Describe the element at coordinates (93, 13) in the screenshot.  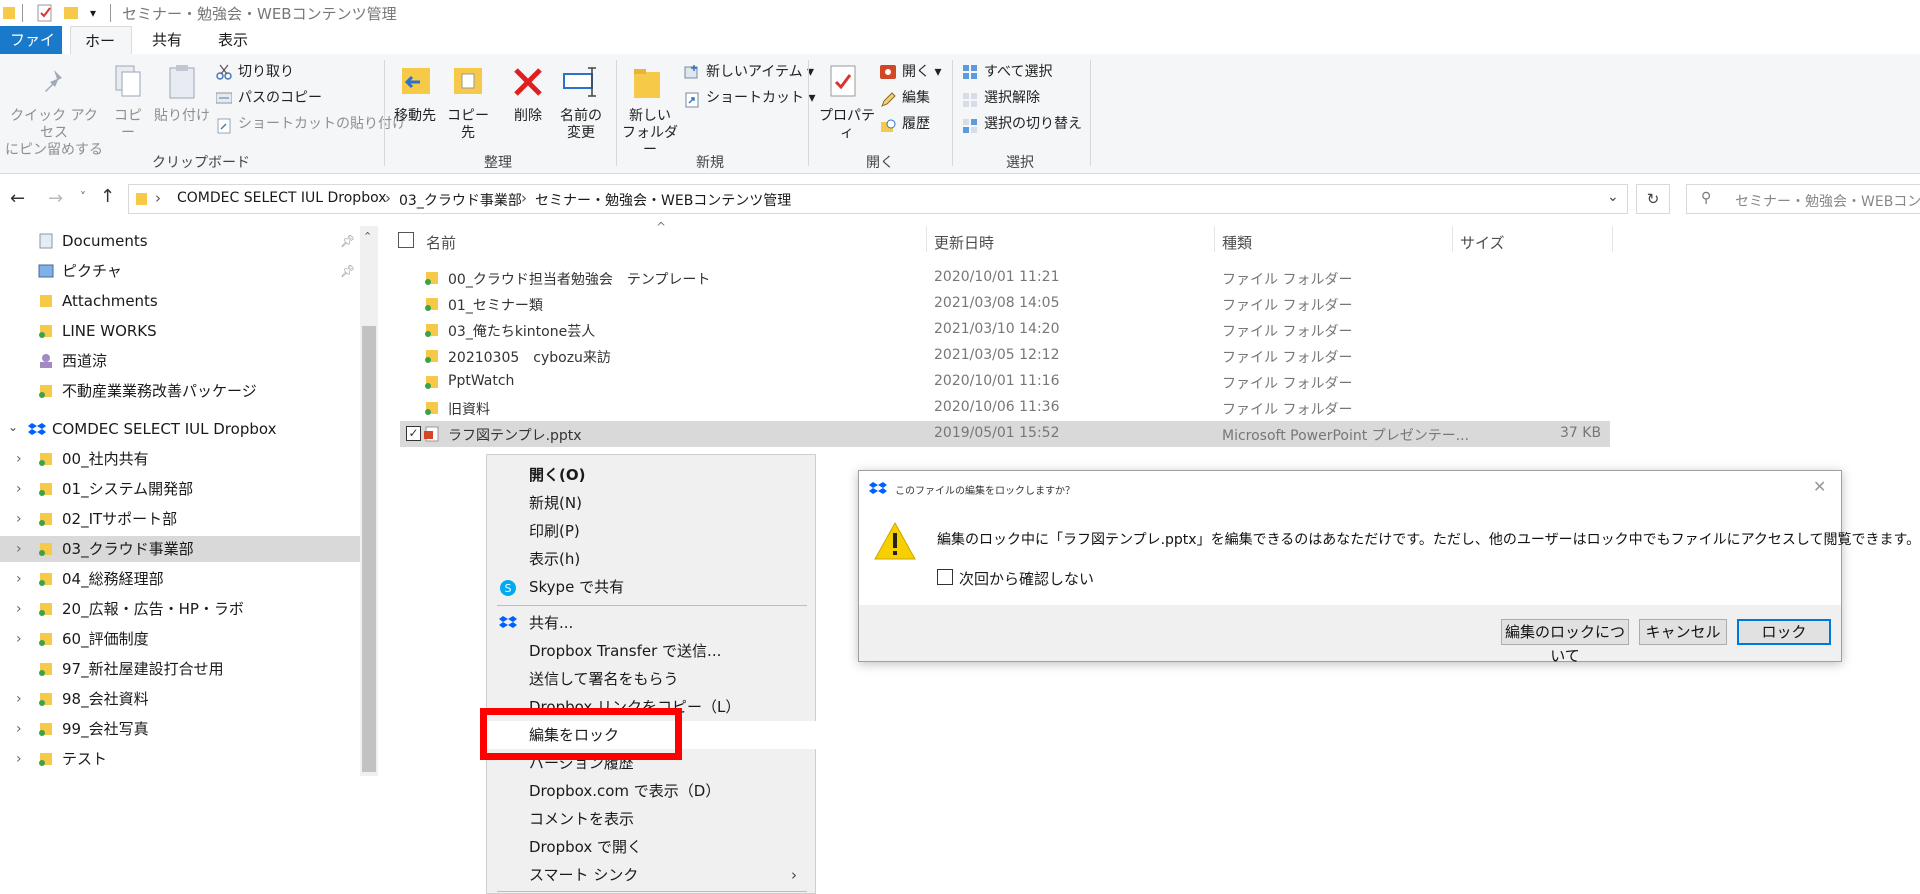
I see `customize-quick-access-icon: ▾` at that location.